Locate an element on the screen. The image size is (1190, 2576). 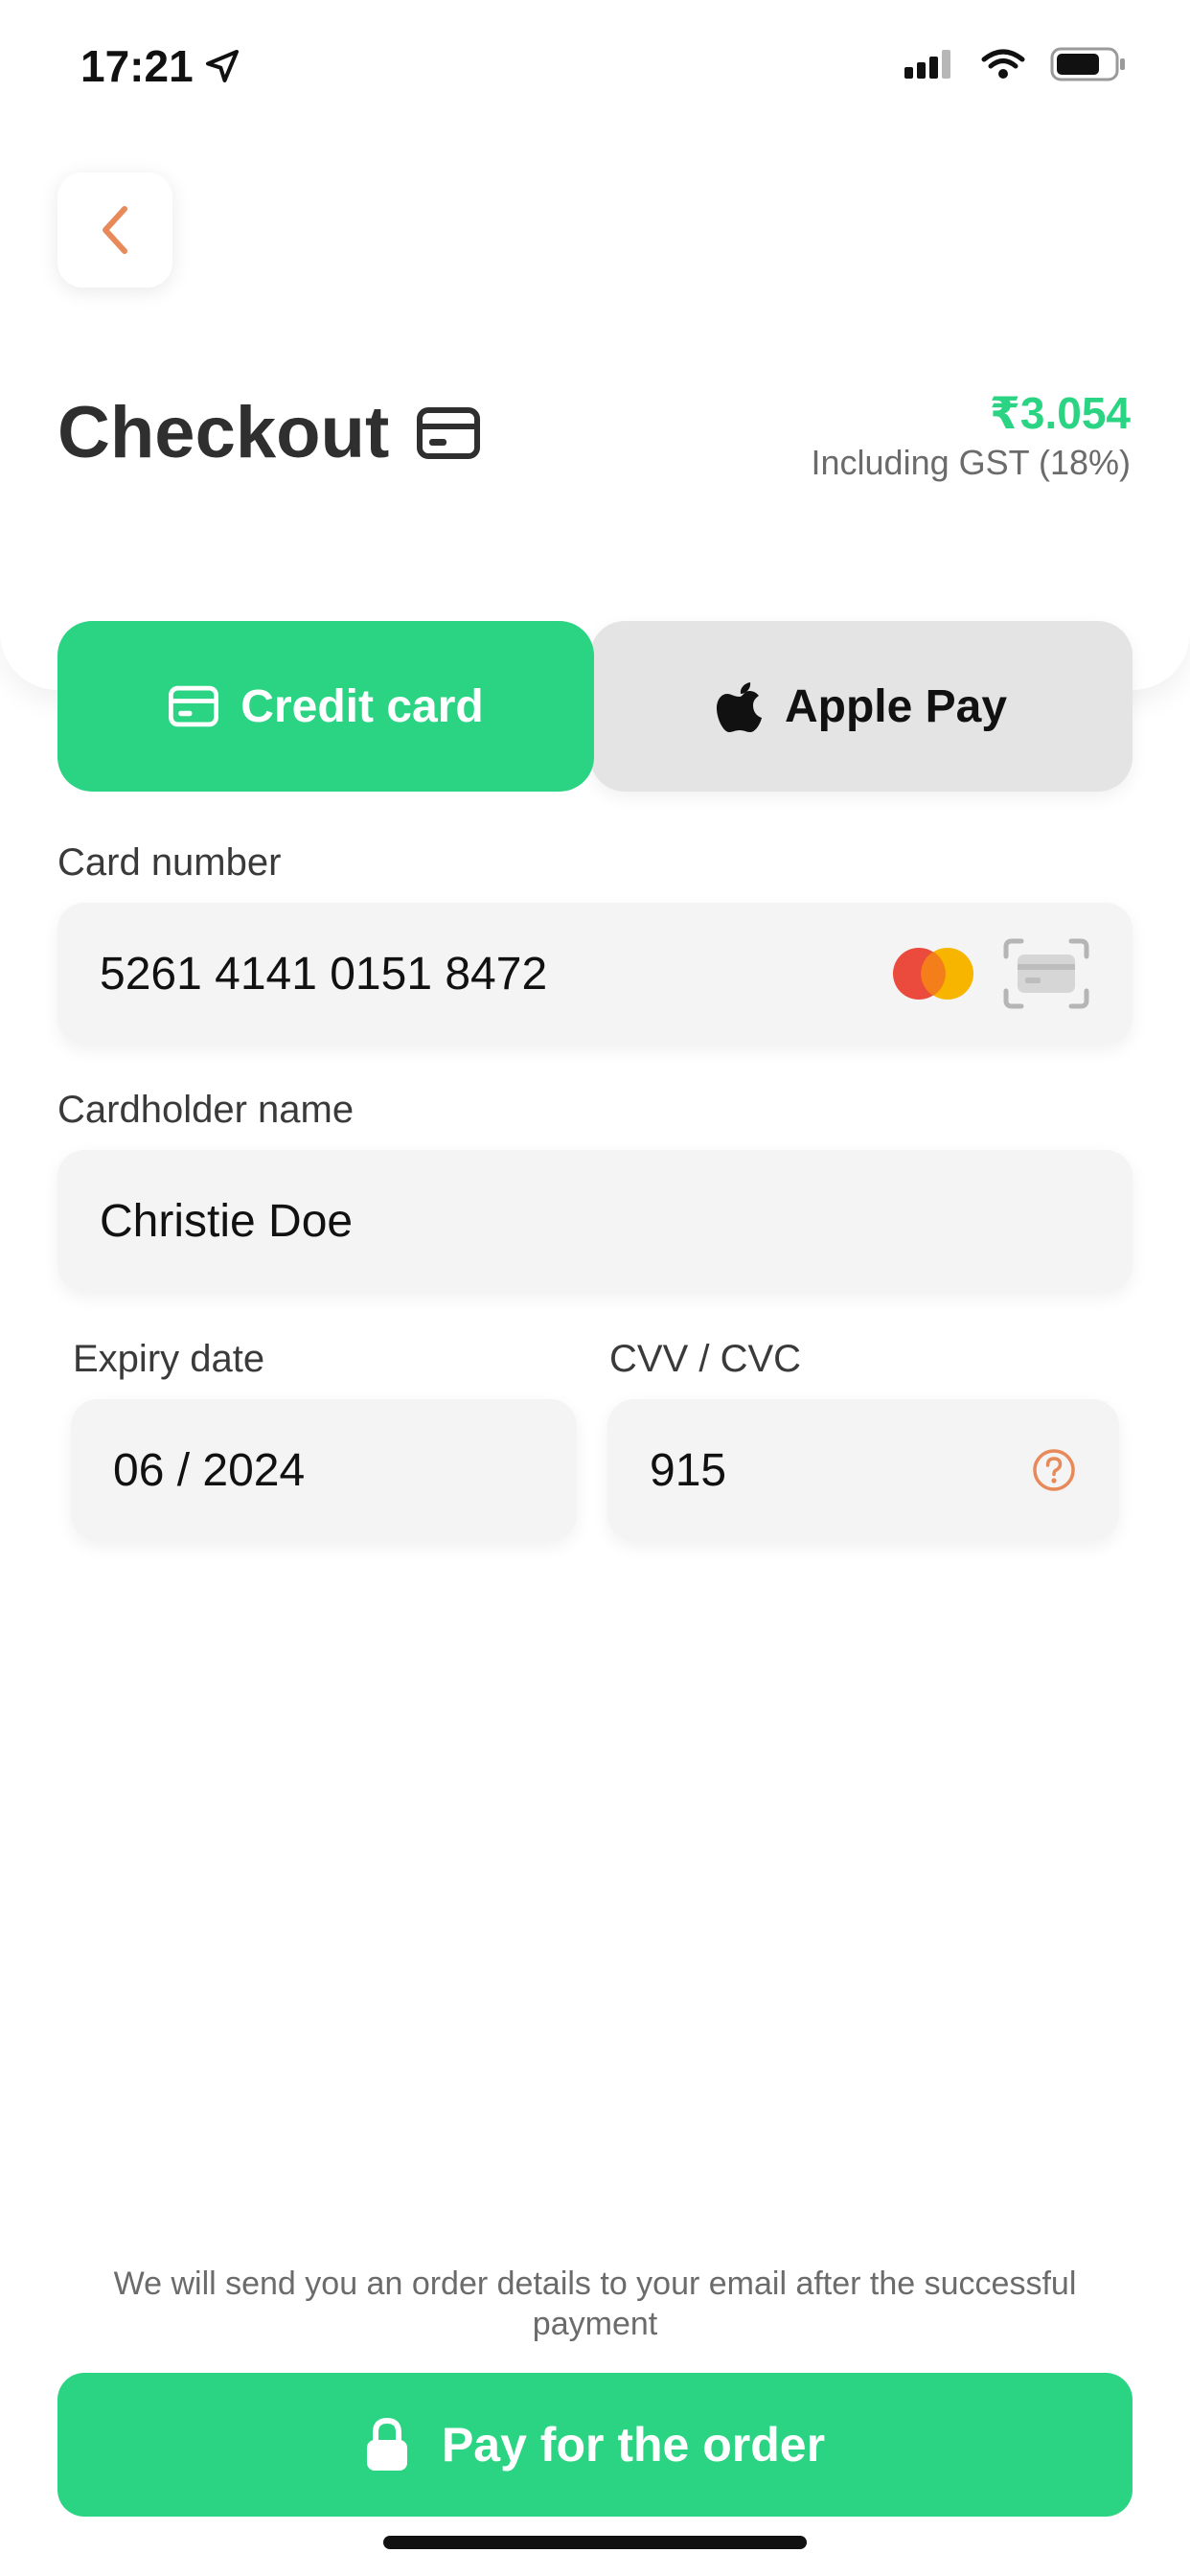
cardholder-label: Cardholder name is located at coordinates (206, 1110).